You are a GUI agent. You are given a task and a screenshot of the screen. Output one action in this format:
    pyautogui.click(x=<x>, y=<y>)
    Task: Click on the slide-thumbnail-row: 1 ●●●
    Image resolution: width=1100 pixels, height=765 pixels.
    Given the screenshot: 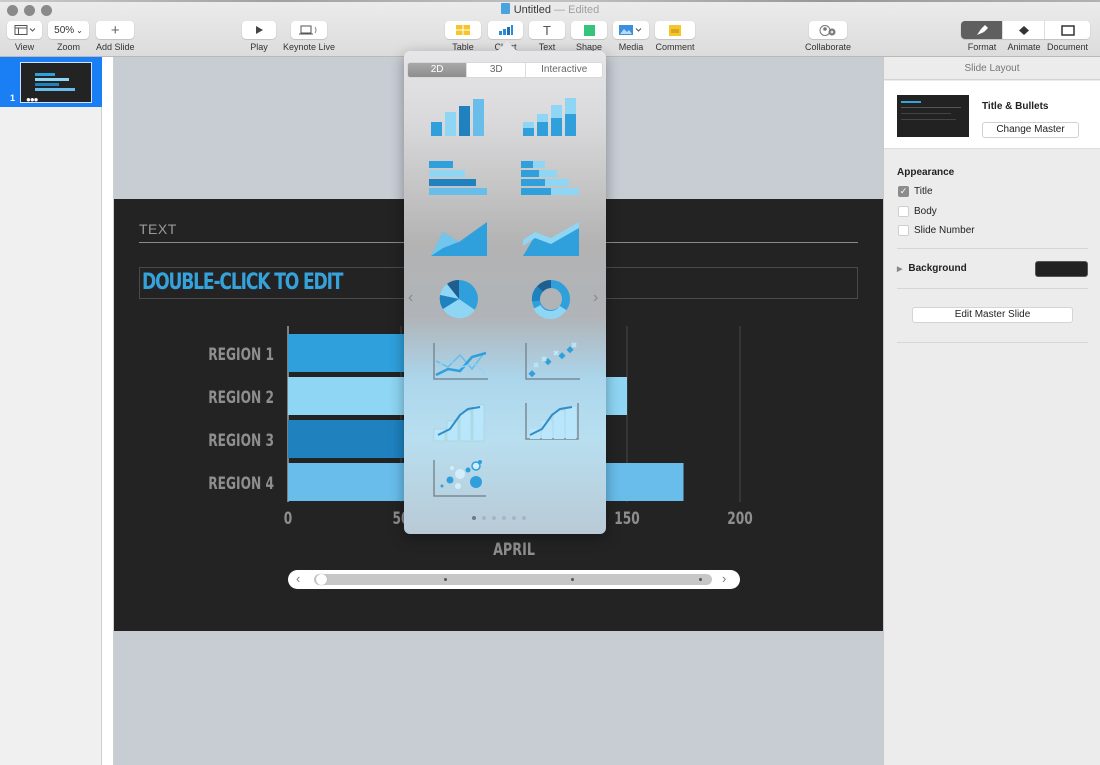 What is the action you would take?
    pyautogui.click(x=51, y=82)
    